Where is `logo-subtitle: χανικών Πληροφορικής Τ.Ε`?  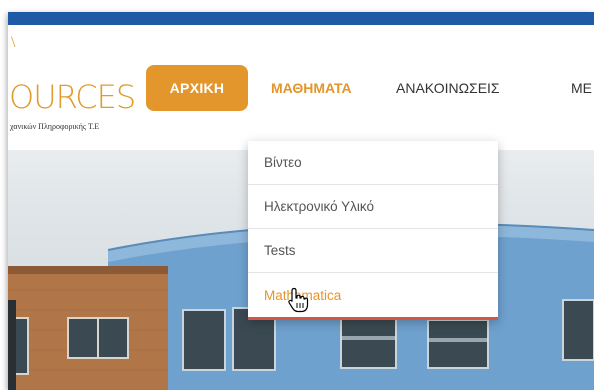
logo-subtitle: χανικών Πληροφορικής Τ.Ε is located at coordinates (55, 126).